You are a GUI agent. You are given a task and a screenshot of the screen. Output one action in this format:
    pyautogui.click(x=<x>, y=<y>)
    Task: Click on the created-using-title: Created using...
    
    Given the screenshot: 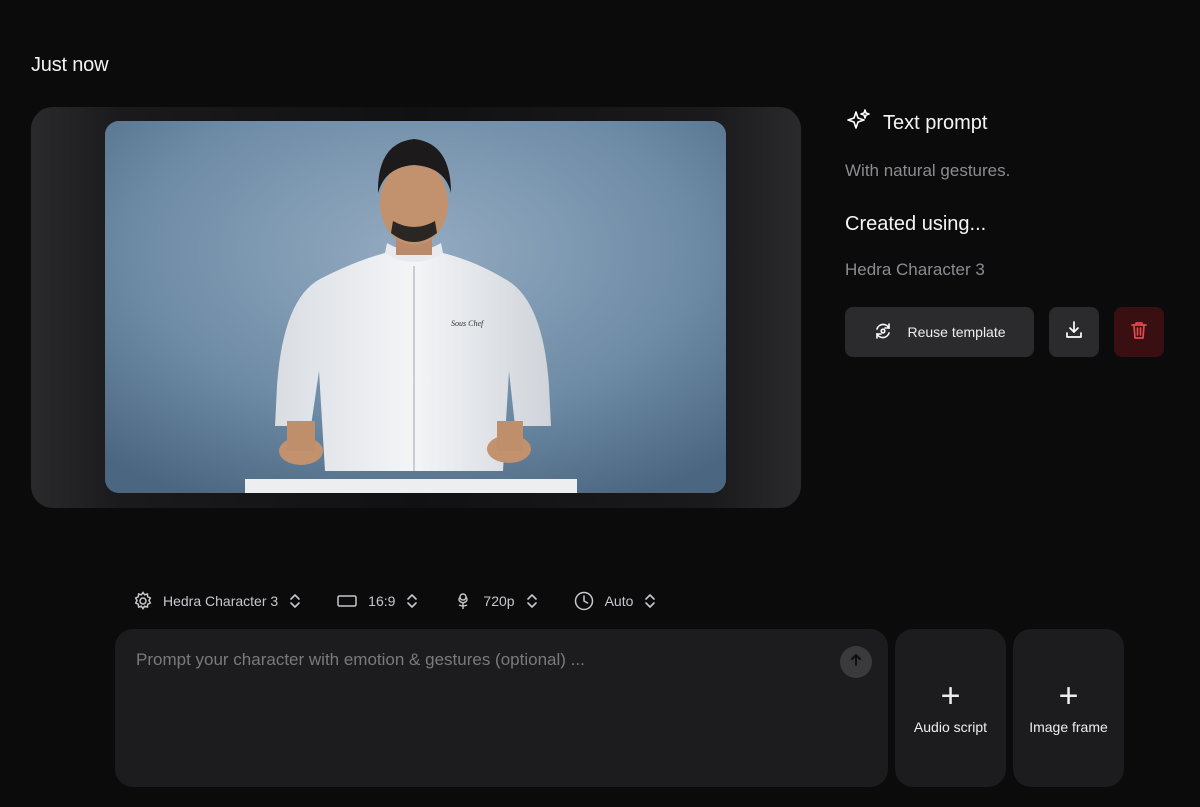 What is the action you would take?
    pyautogui.click(x=916, y=224)
    